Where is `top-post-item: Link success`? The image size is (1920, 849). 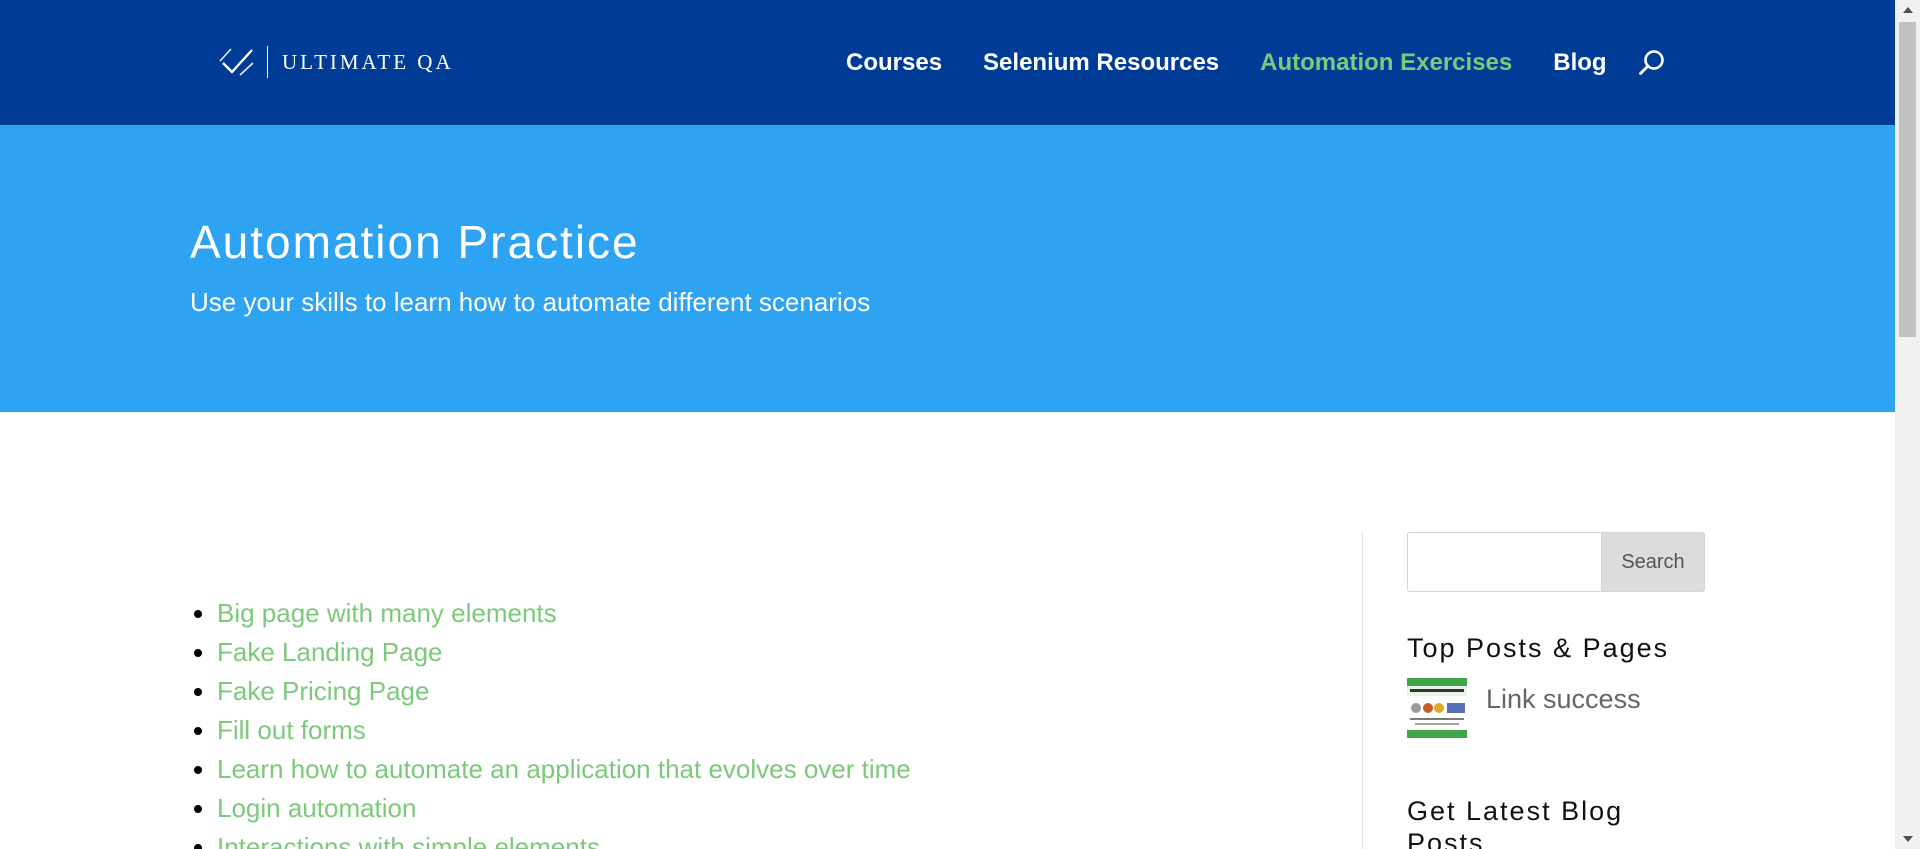
top-post-item: Link success is located at coordinates (1556, 708).